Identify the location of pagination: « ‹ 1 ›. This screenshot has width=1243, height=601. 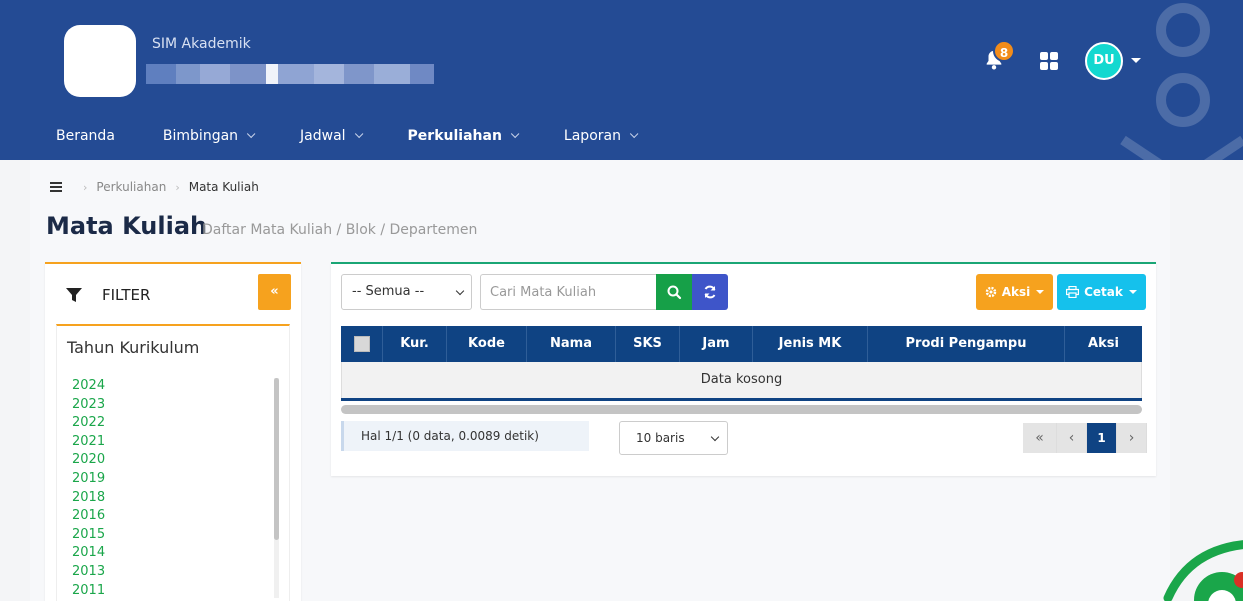
(1085, 438).